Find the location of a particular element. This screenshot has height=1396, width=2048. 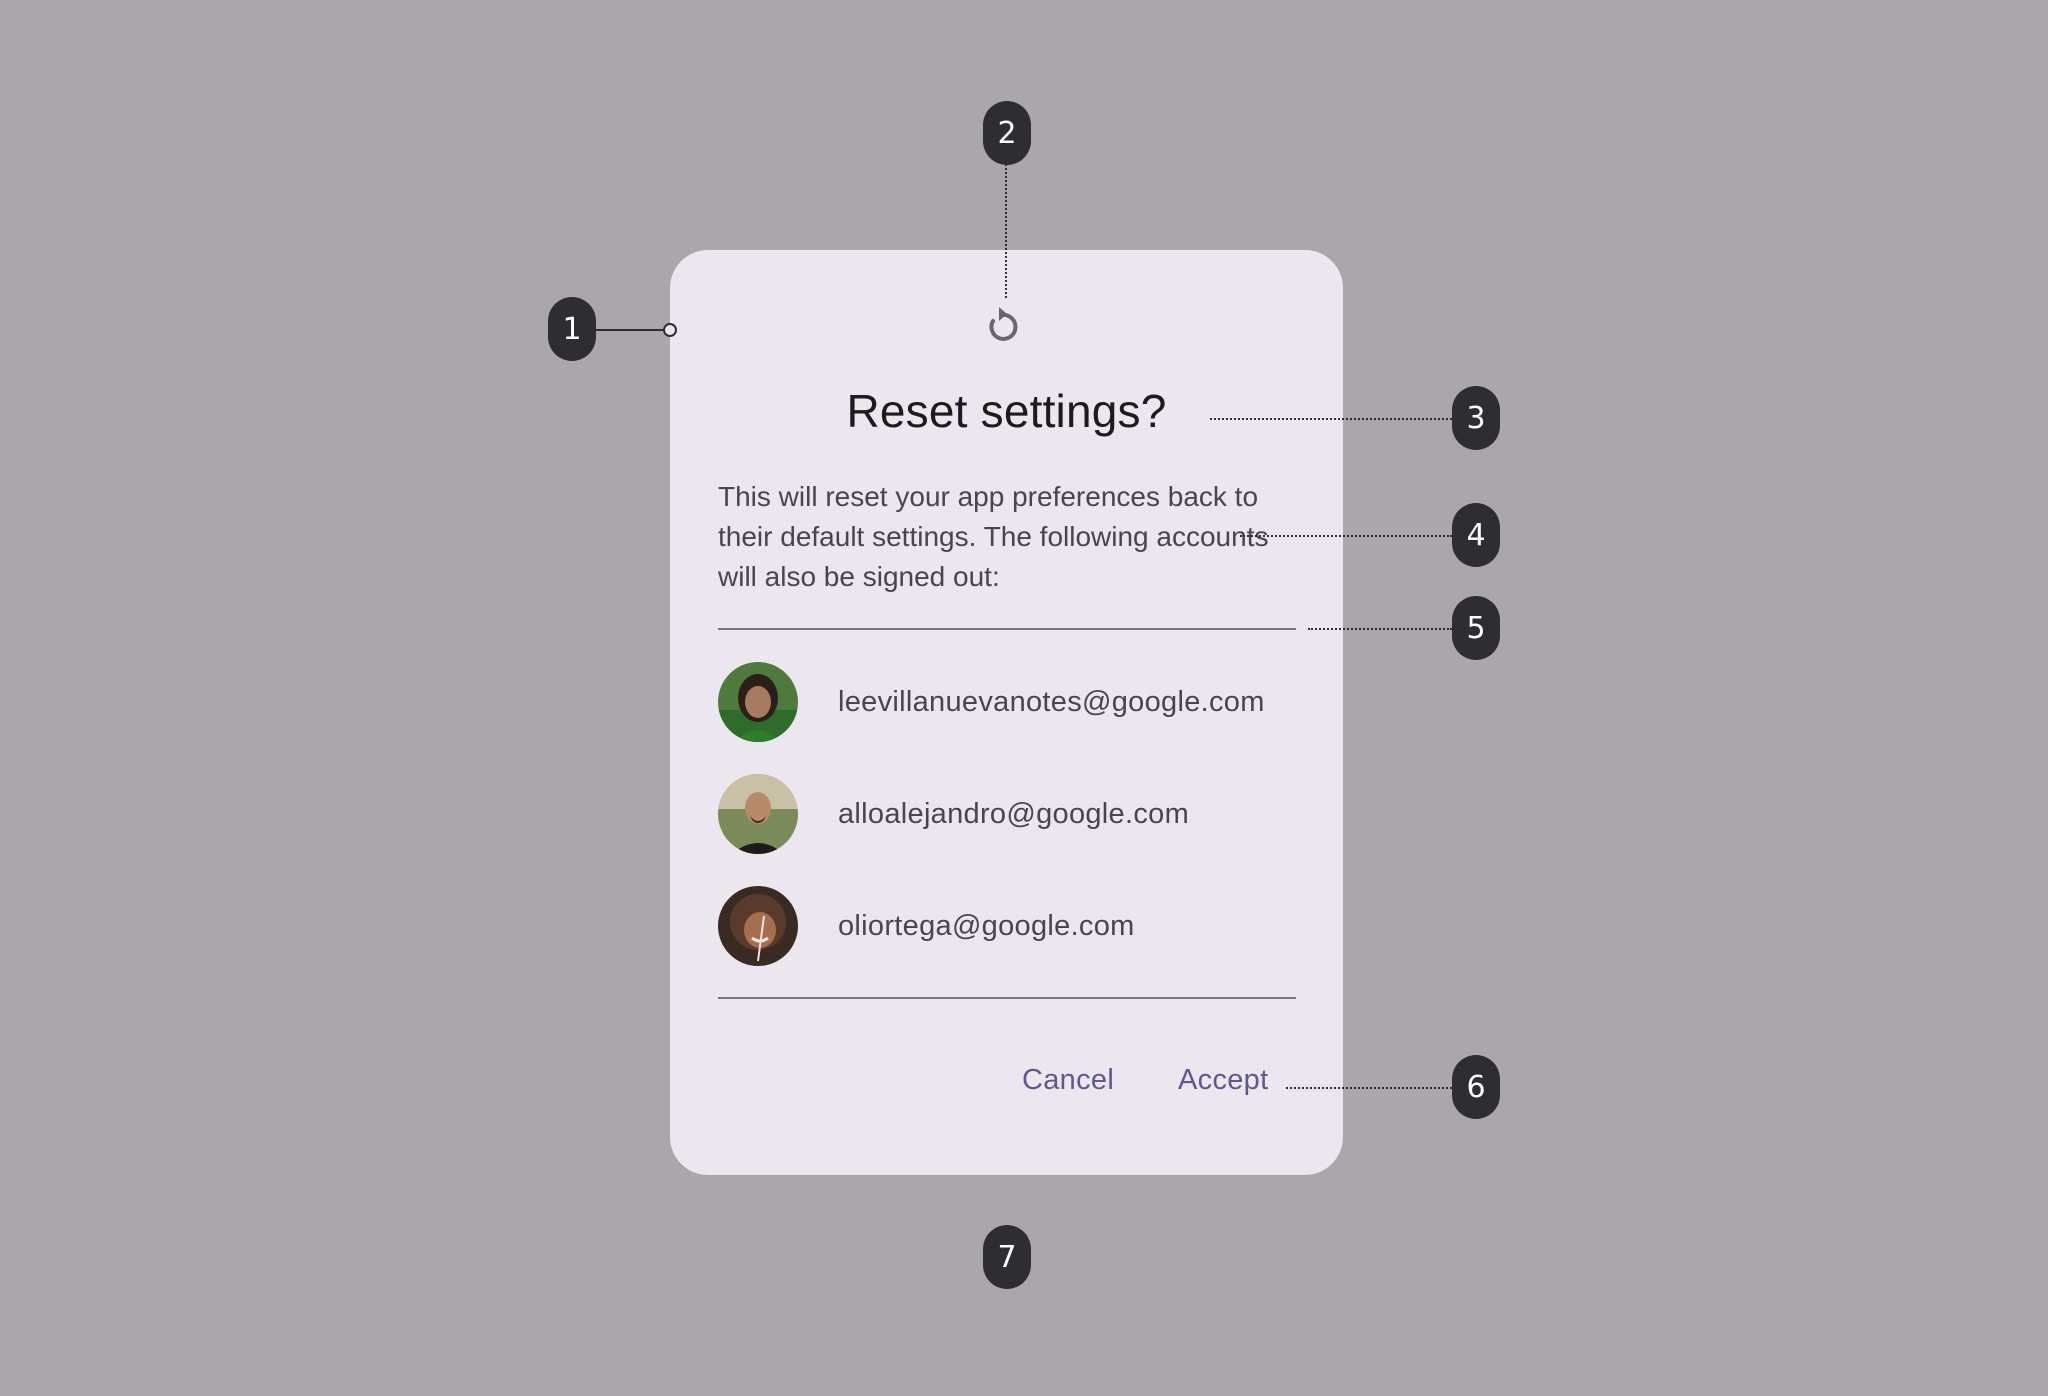

annotation-badge-1: 1 is located at coordinates (572, 329).